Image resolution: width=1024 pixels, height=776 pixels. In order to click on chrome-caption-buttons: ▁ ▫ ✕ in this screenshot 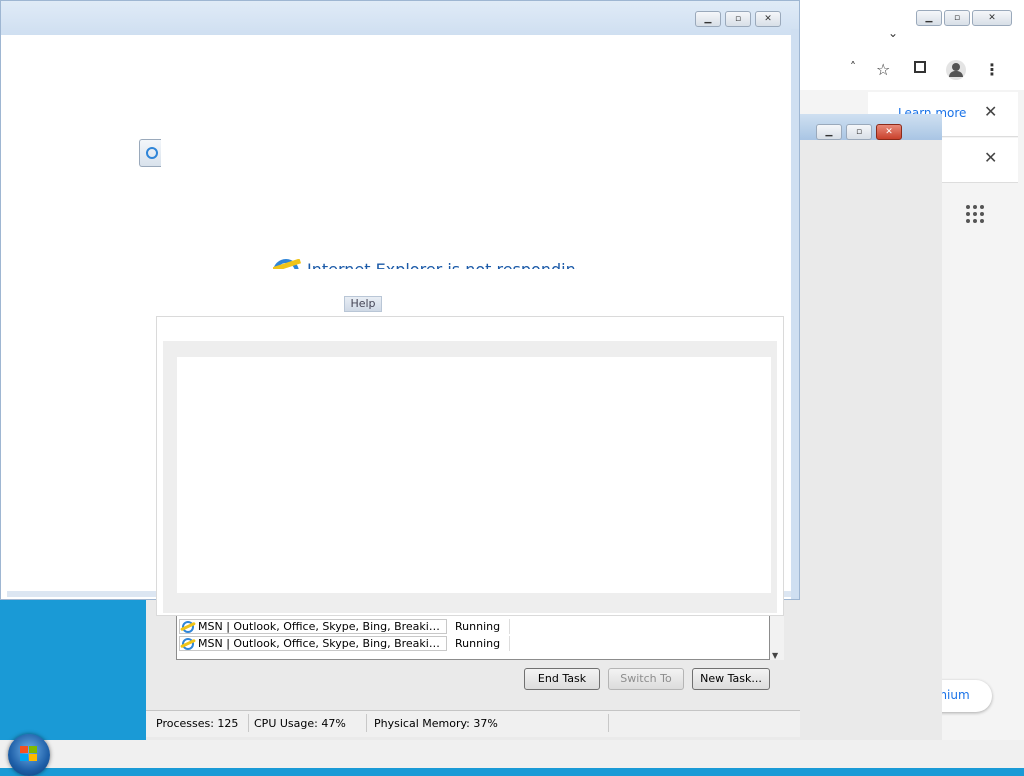, I will do `click(966, 19)`.